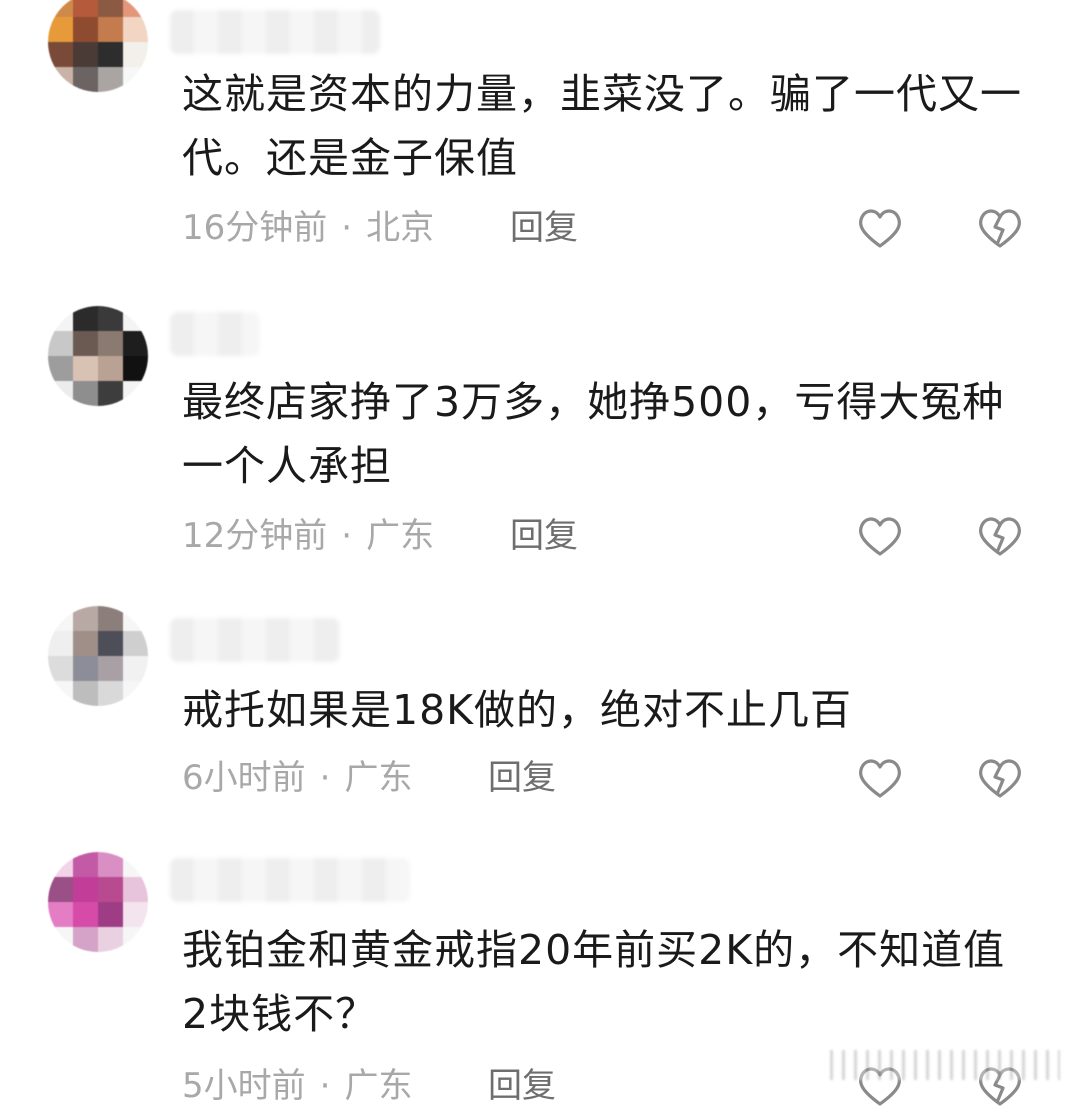  I want to click on comment-meta: 12分钟前 · 广东, so click(308, 536).